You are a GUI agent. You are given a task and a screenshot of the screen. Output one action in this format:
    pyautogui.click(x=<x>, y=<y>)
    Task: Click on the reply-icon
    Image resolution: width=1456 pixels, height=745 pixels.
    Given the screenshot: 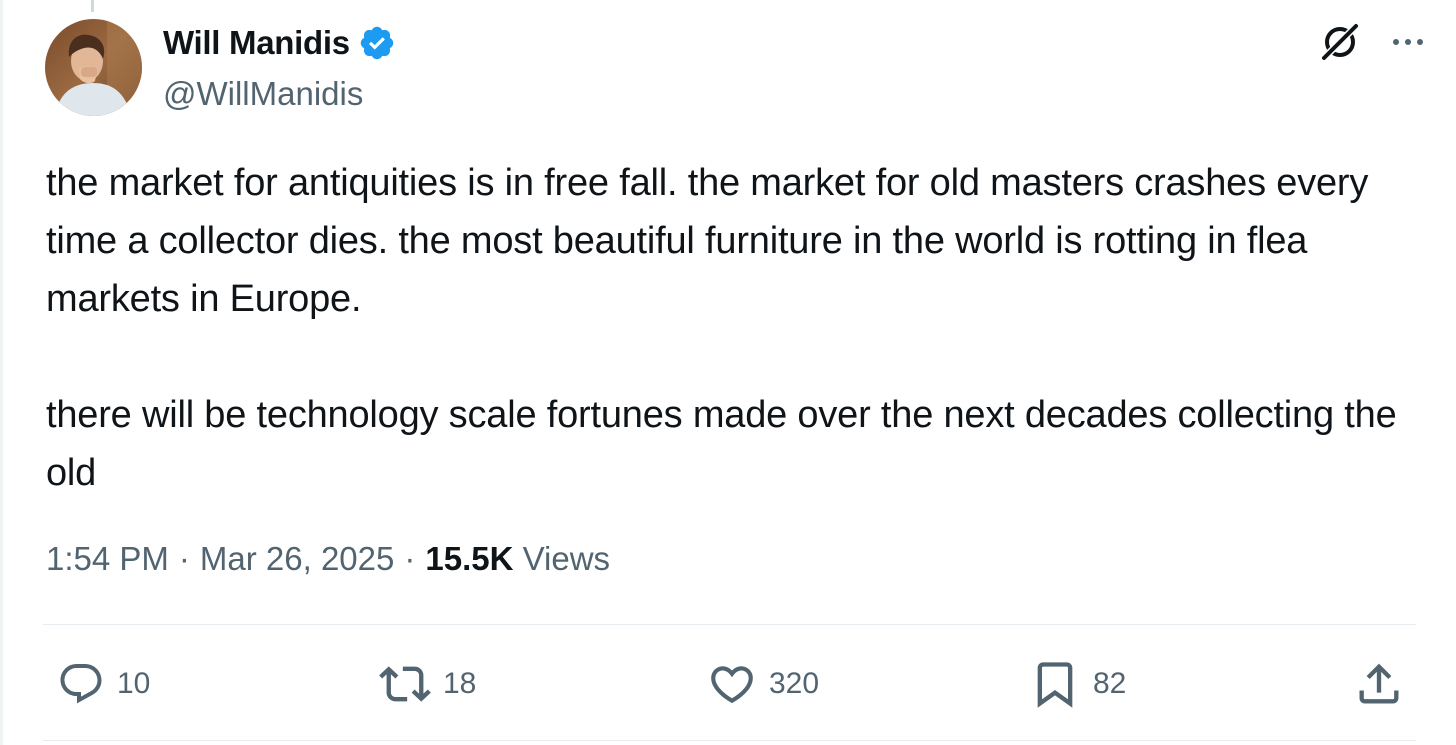 What is the action you would take?
    pyautogui.click(x=81, y=684)
    